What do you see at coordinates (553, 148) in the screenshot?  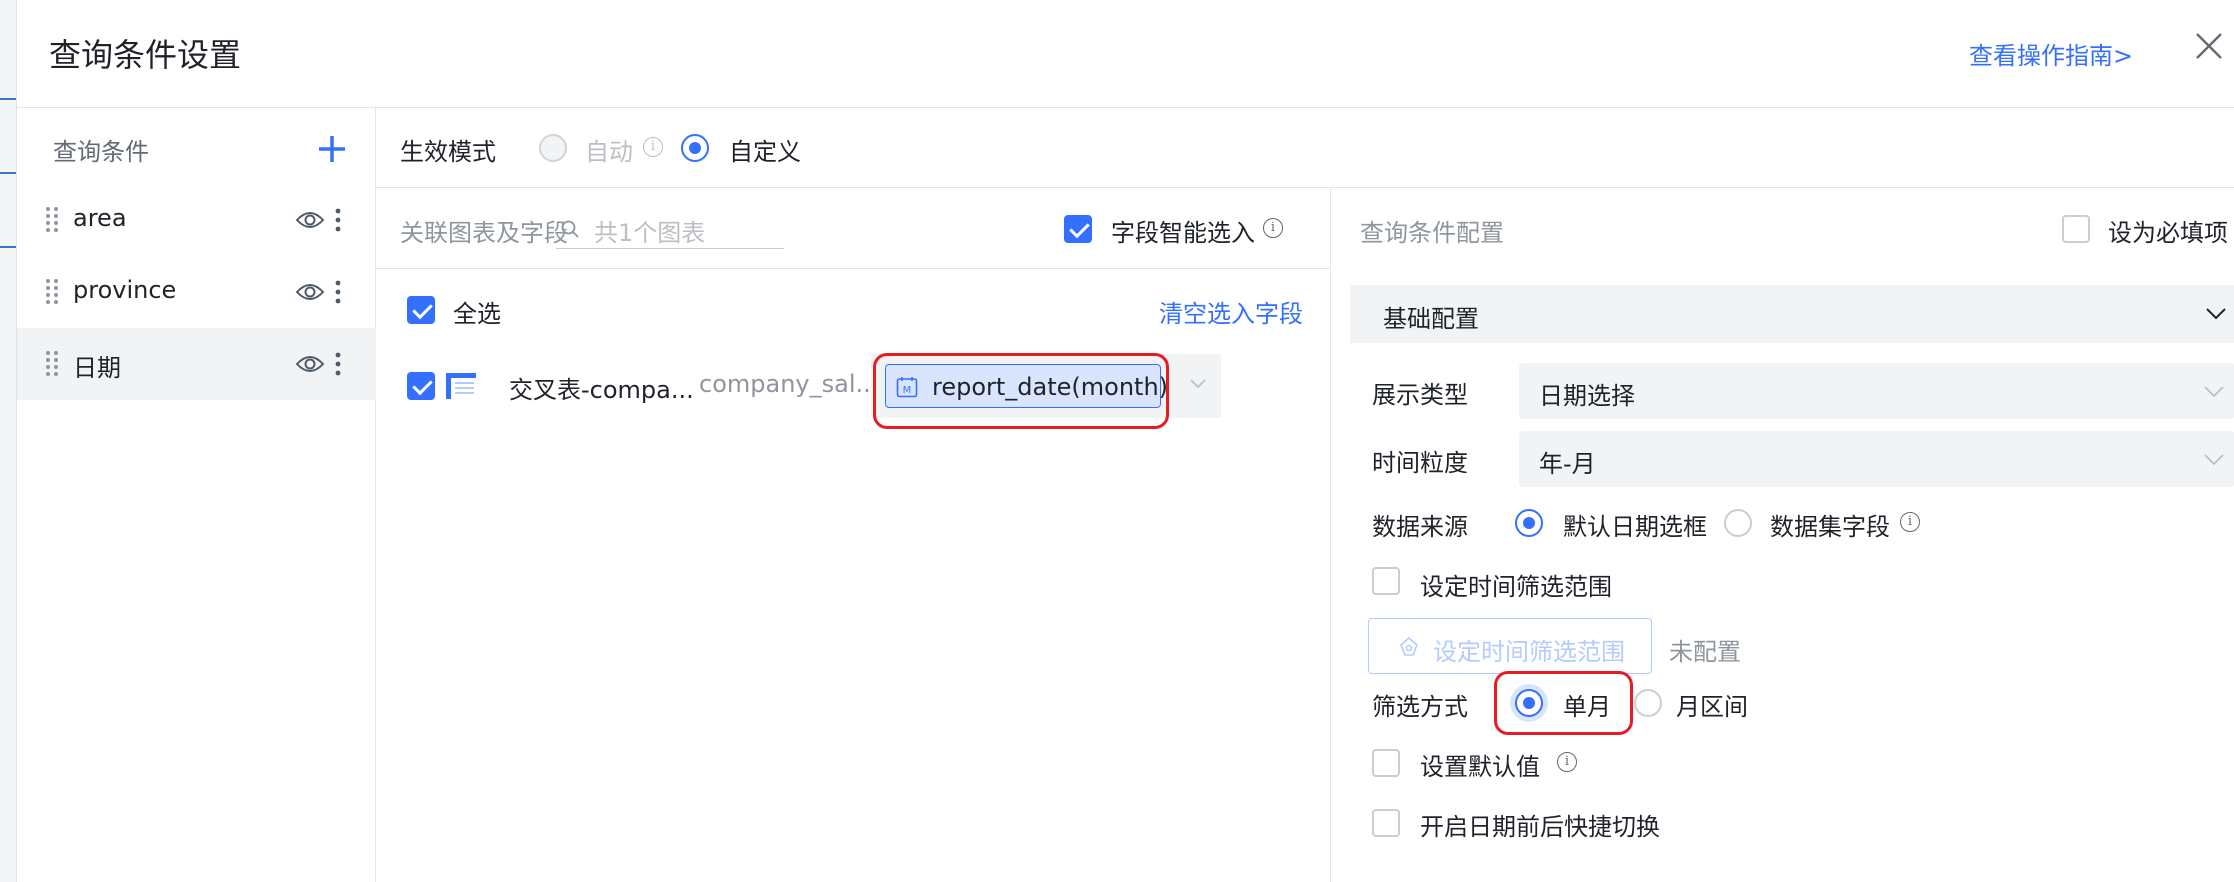 I see `mode-auto-radio` at bounding box center [553, 148].